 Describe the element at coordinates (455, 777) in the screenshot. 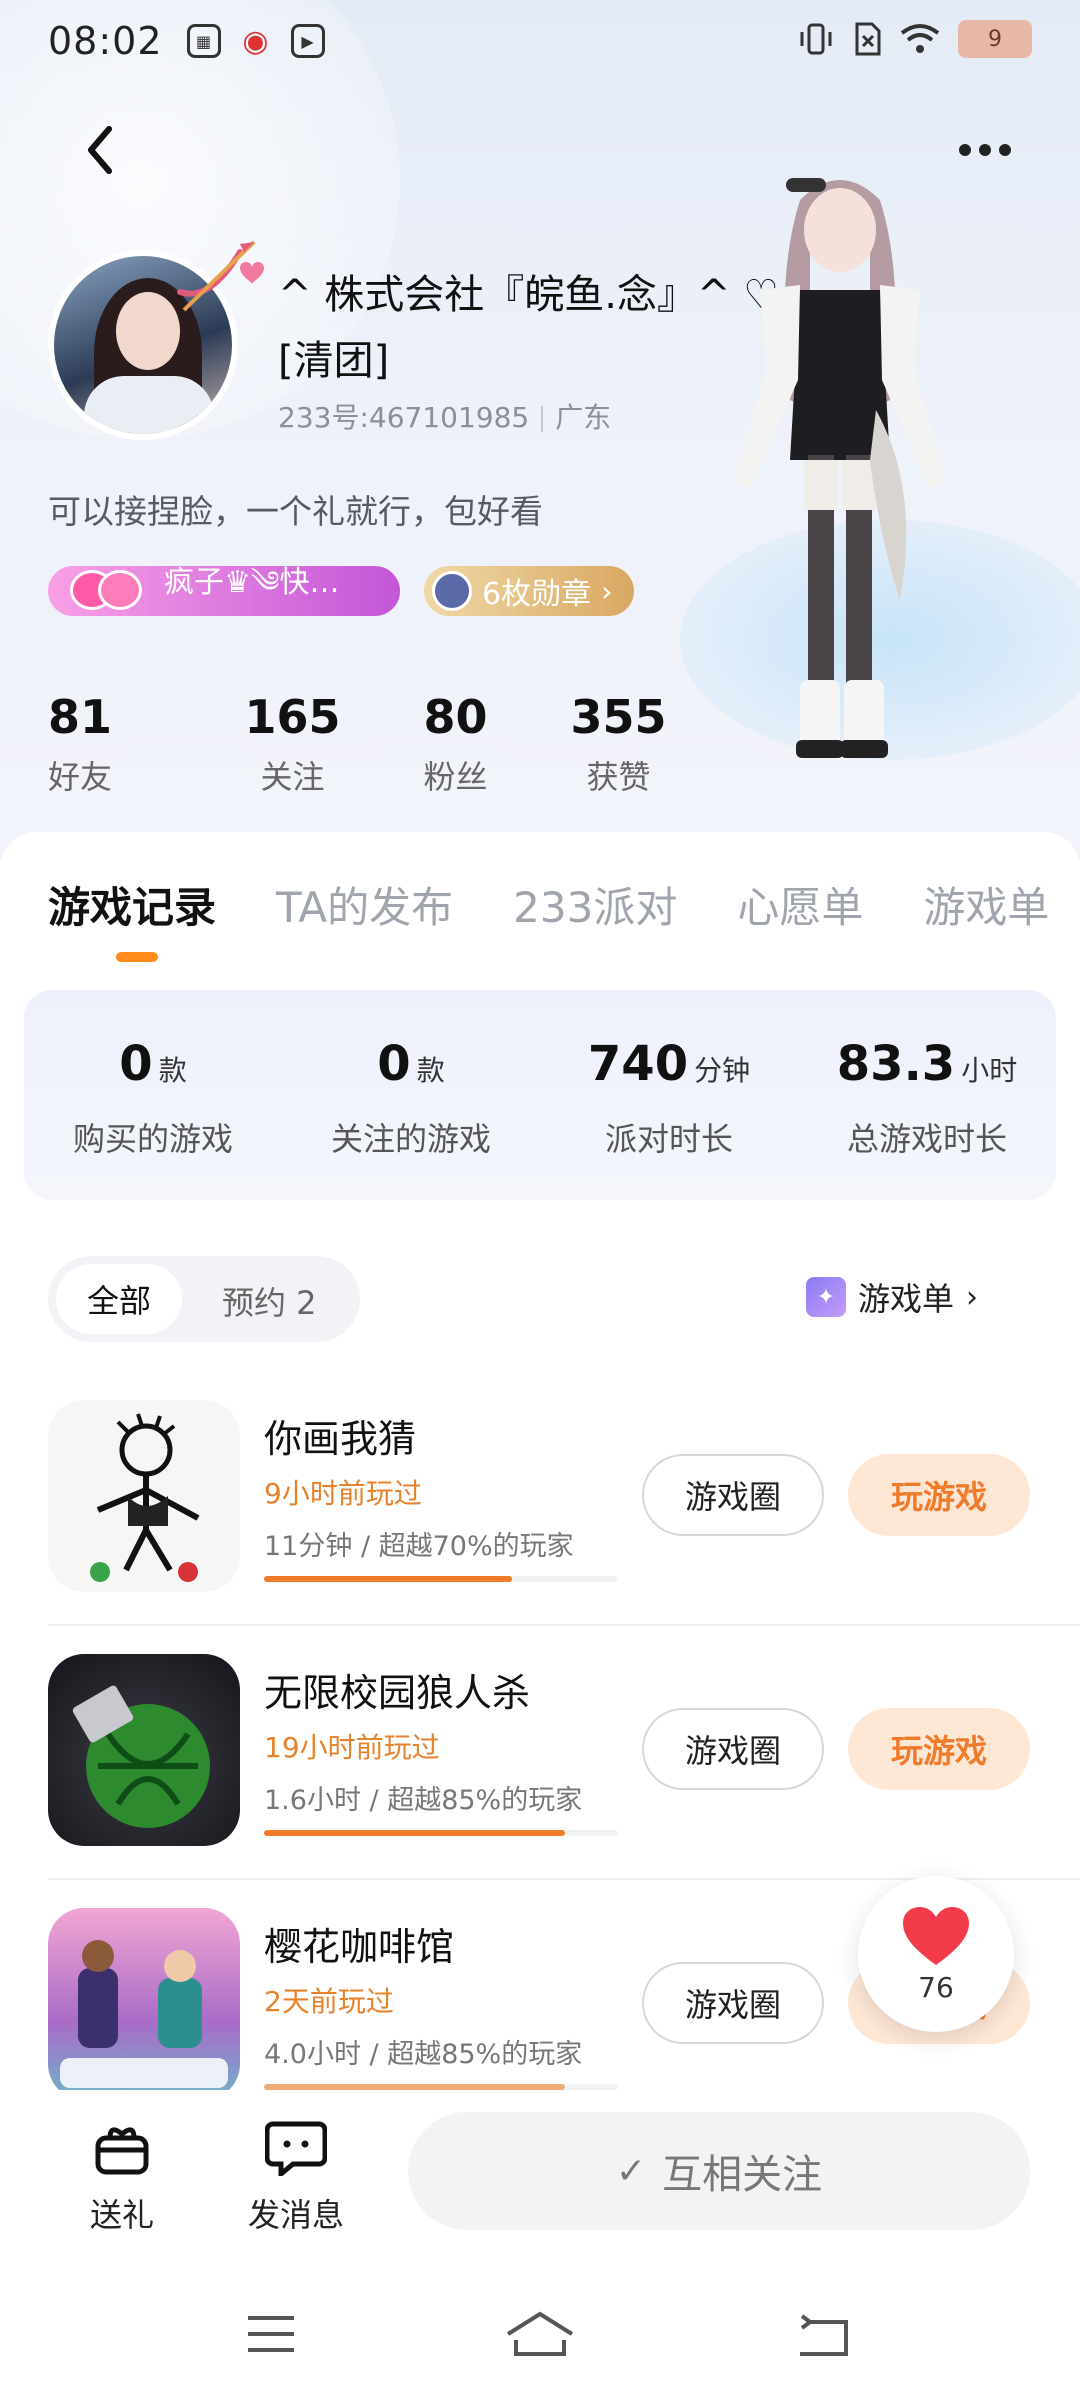

I see `stat-label: 粉丝` at that location.